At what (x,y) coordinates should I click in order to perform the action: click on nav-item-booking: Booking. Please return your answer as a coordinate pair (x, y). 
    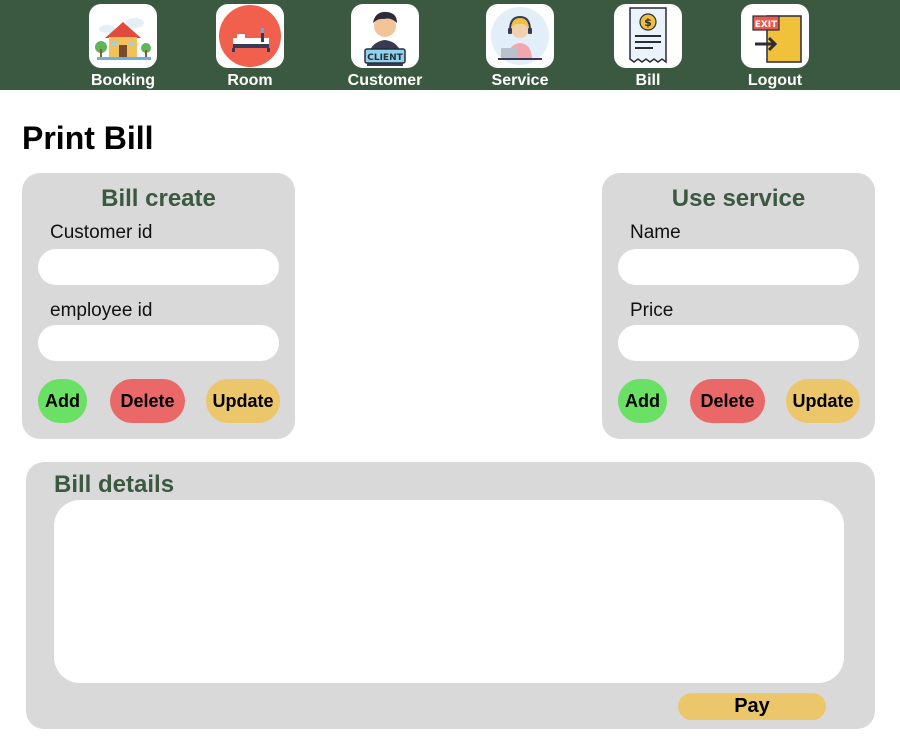
    Looking at the image, I should click on (123, 47).